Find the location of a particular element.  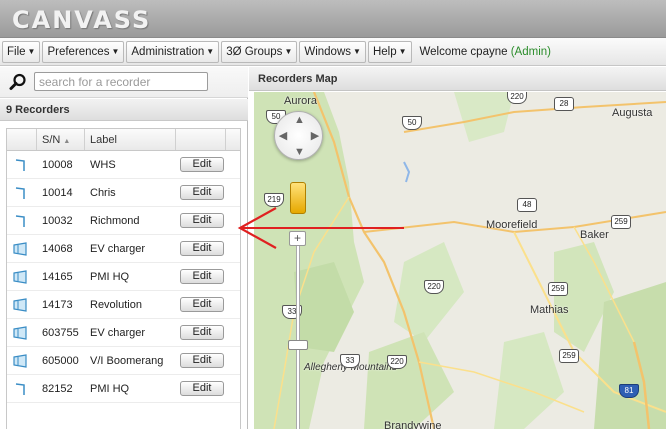

search-bar is located at coordinates (124, 82).